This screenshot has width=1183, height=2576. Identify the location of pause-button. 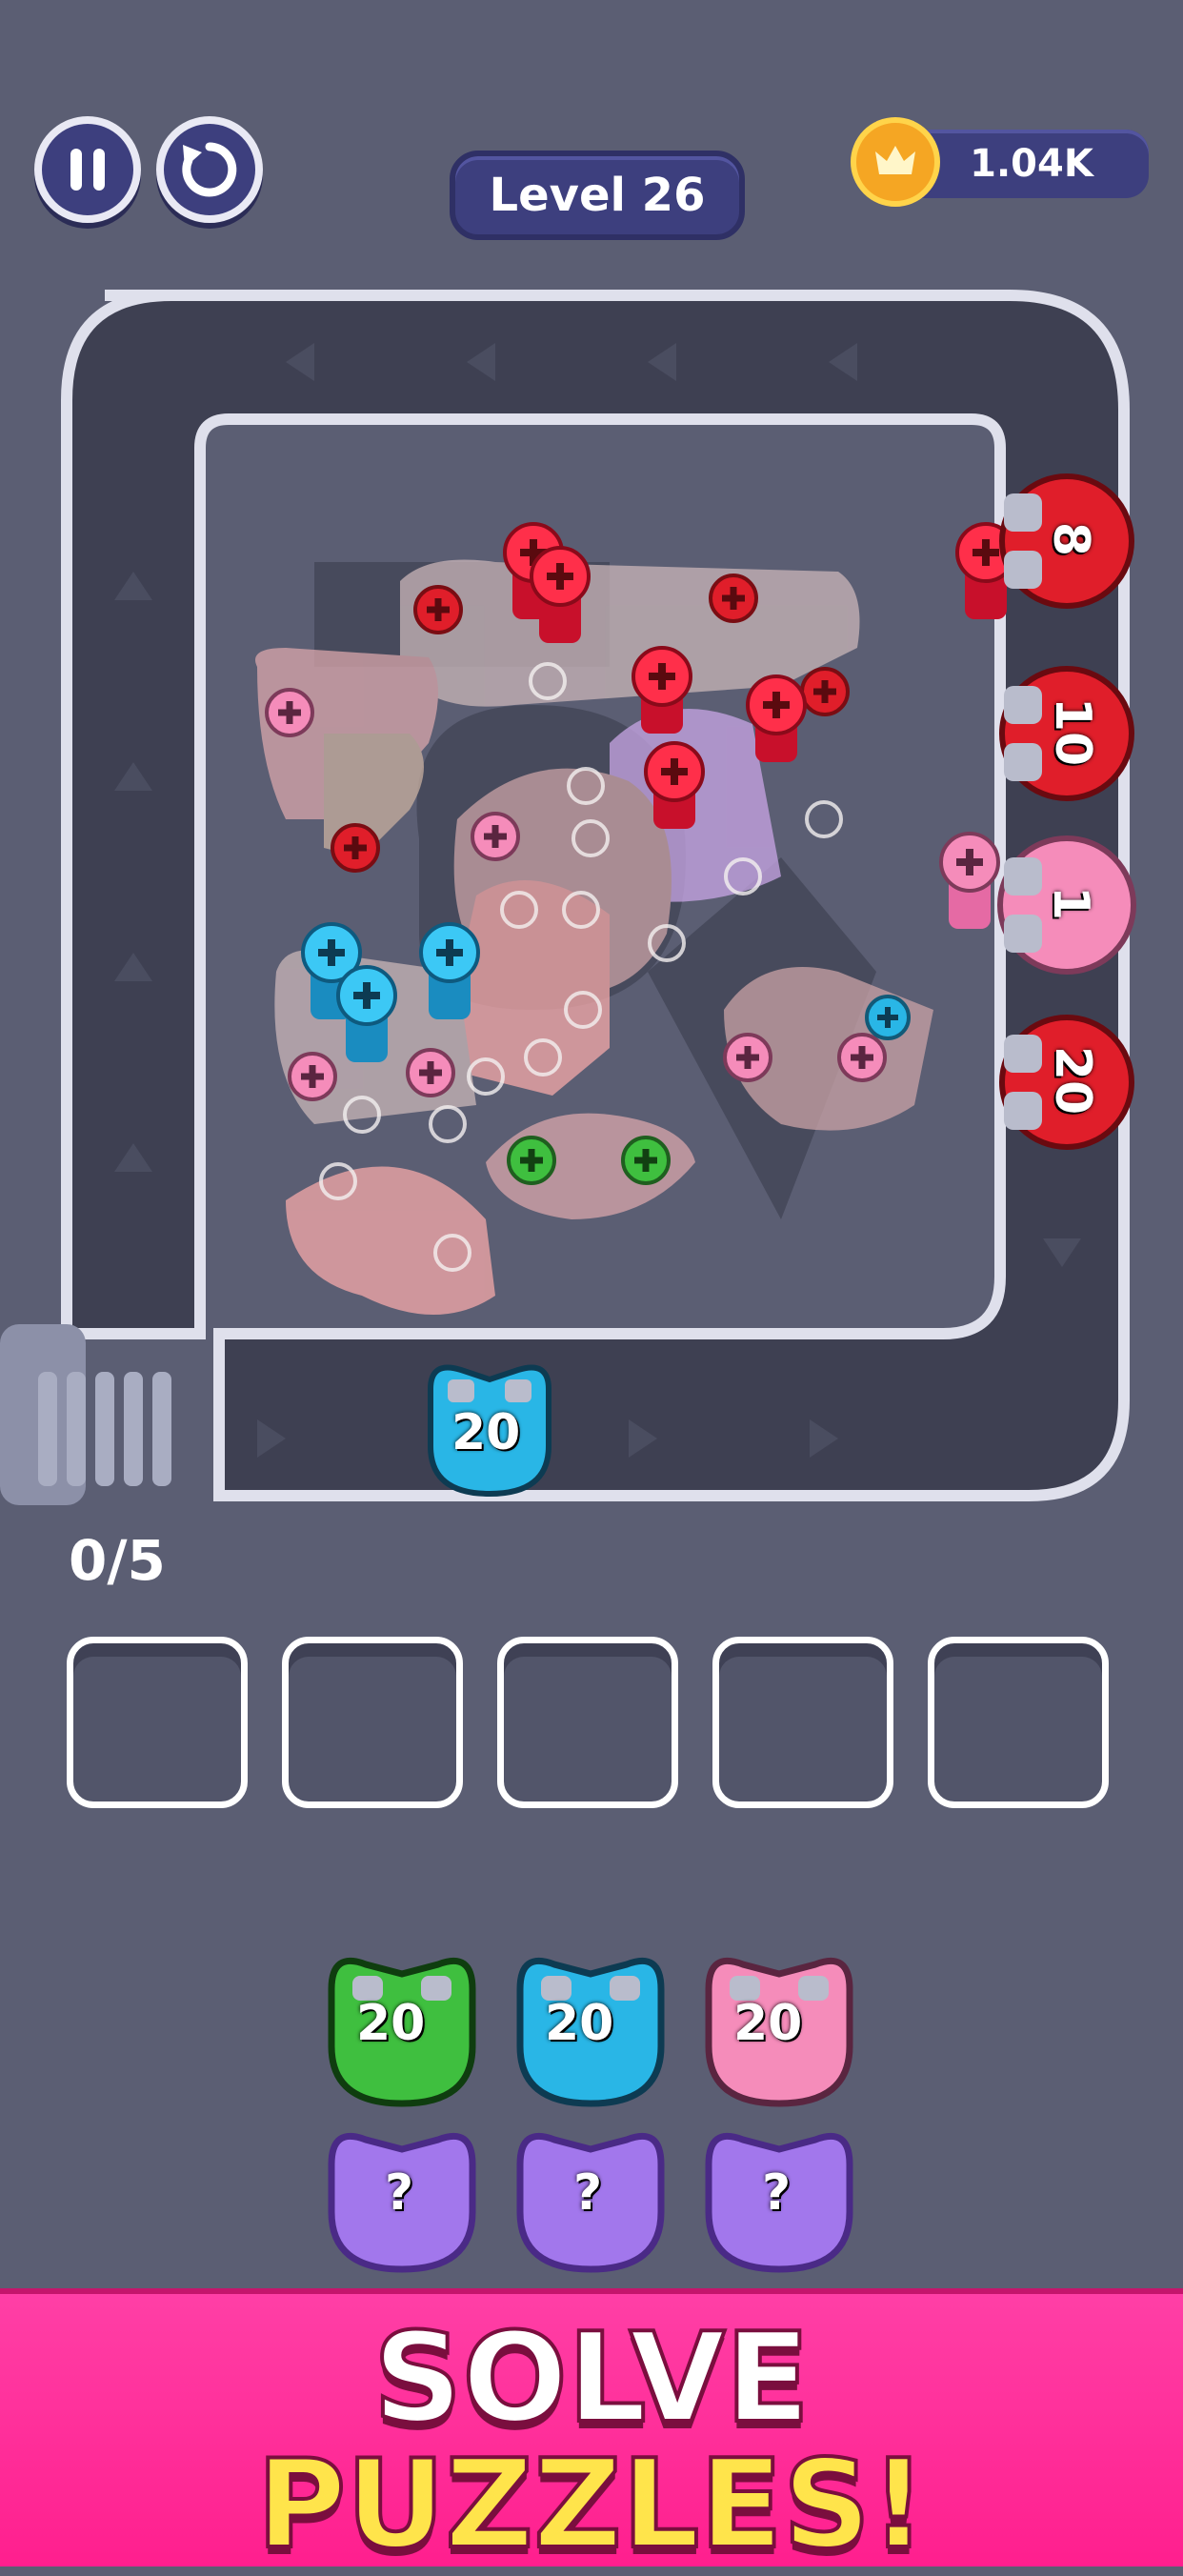
(88, 170).